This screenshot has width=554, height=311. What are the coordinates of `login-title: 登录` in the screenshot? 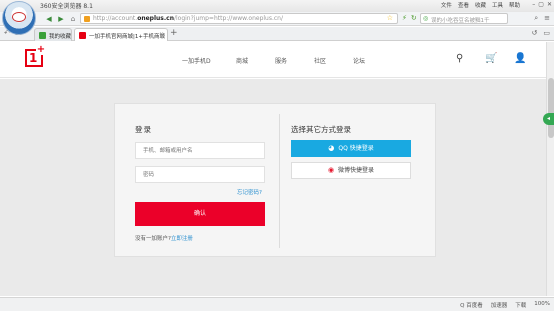 It's located at (143, 129).